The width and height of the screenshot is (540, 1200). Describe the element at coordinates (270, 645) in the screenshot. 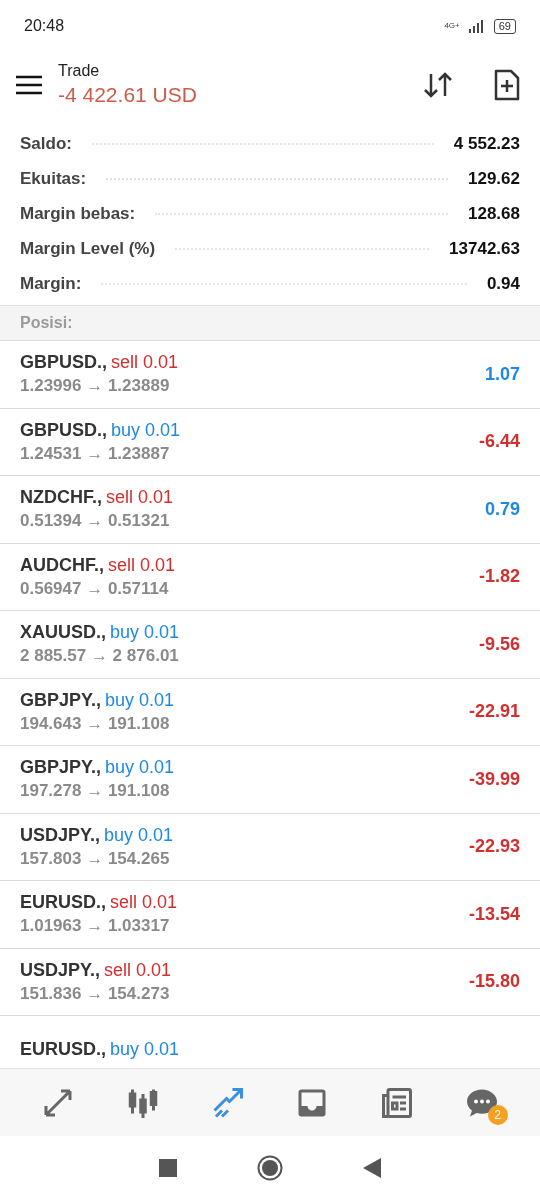

I see `position-row: XAUUSD., buy 0.01 2 885.57 → 2 876.01 -9.56` at that location.